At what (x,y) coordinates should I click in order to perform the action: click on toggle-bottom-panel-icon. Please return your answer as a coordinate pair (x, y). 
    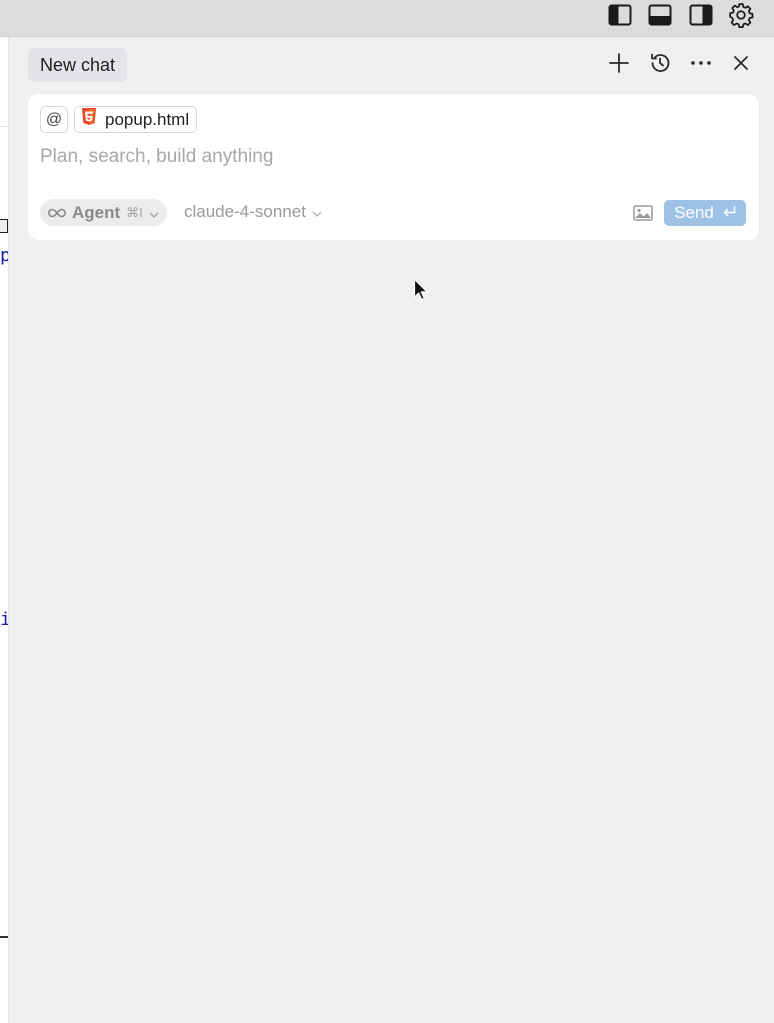
    Looking at the image, I should click on (660, 15).